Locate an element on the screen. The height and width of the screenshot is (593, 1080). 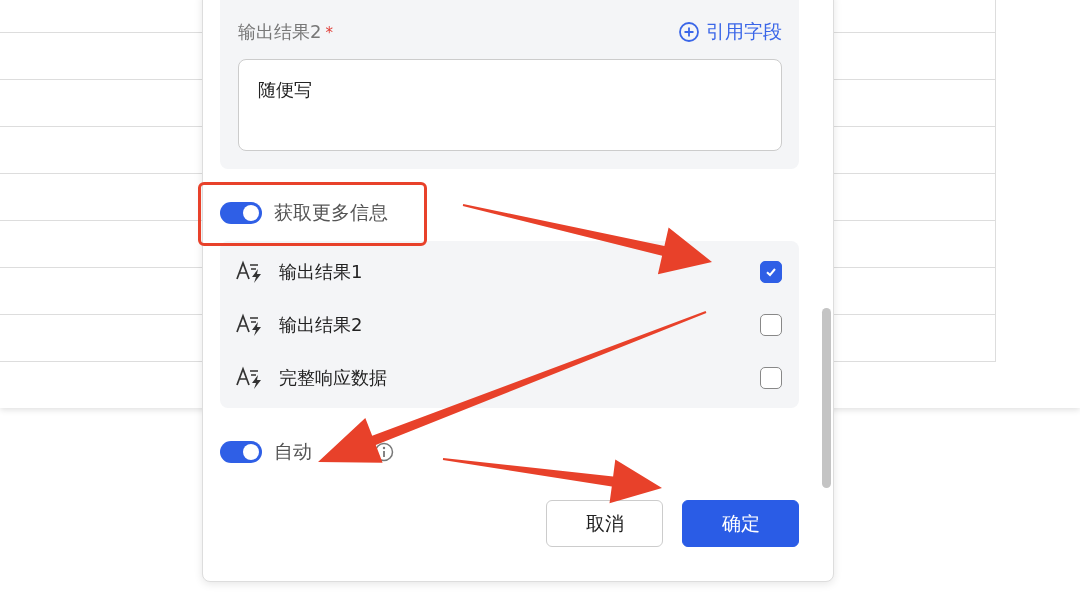
required-mark: * is located at coordinates (329, 33).